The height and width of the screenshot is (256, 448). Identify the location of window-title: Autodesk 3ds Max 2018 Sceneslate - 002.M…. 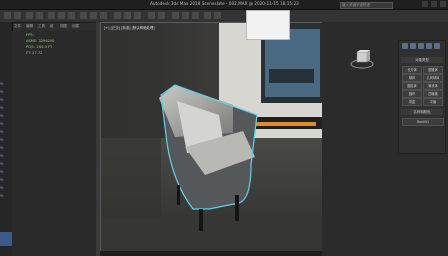
(224, 3).